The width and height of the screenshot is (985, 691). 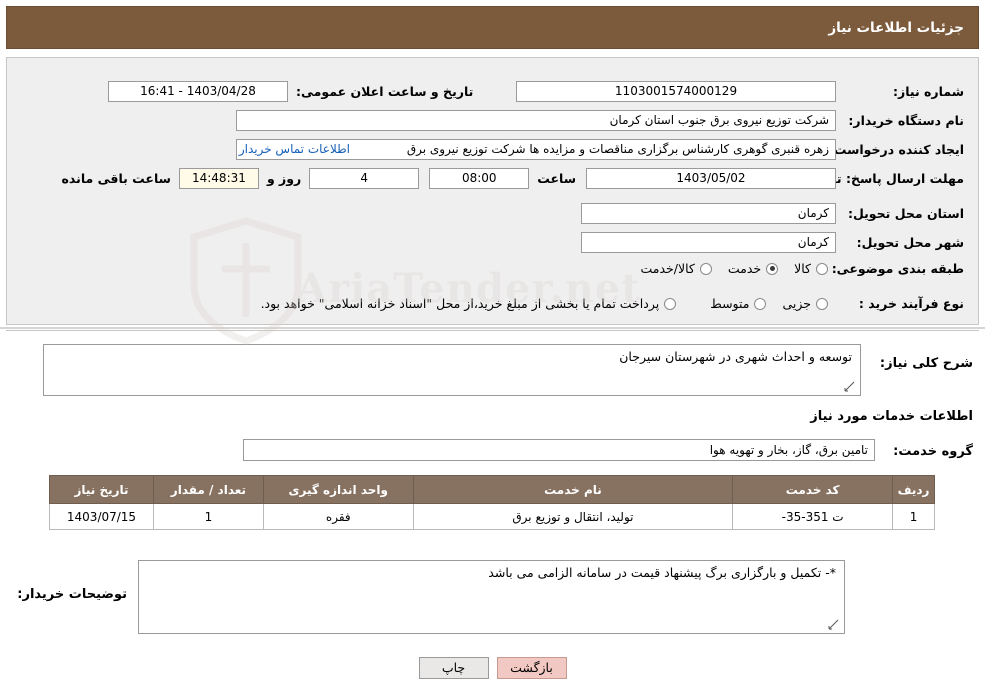 What do you see at coordinates (796, 303) in the screenshot?
I see `process-option-jozi-label: جزیی` at bounding box center [796, 303].